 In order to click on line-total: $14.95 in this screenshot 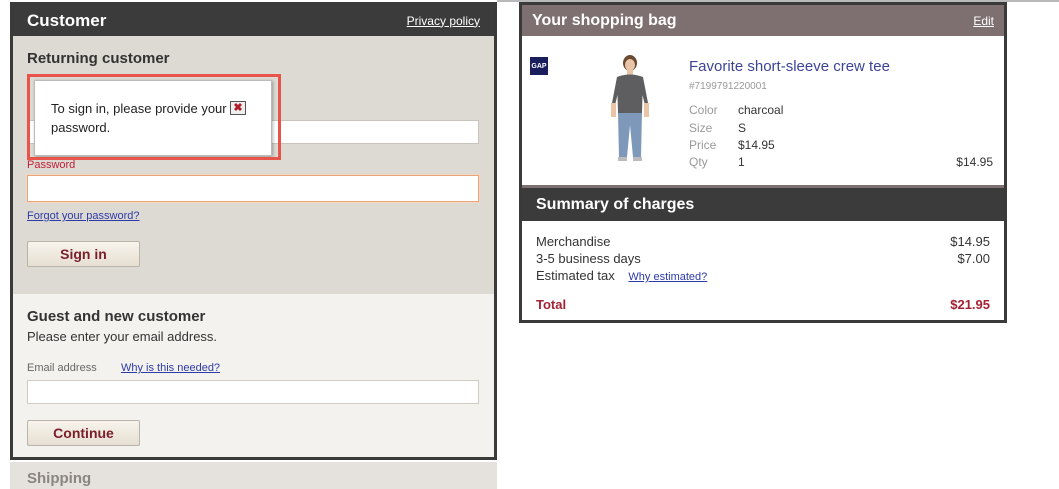, I will do `click(974, 162)`.